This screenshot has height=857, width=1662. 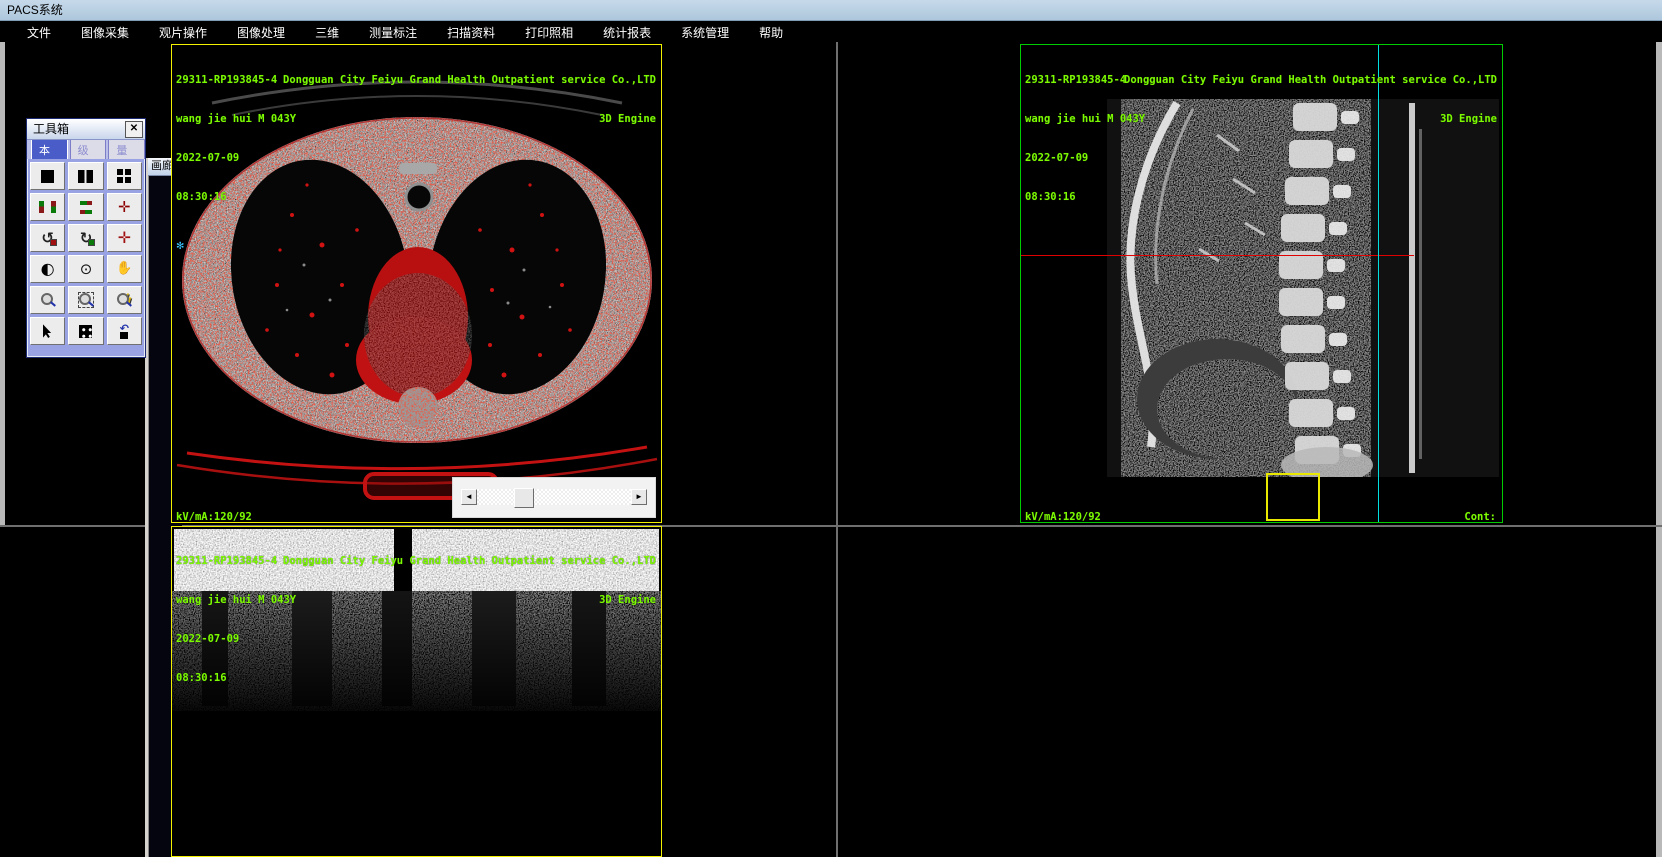 I want to click on cont-label: Cont:, so click(x=1480, y=517).